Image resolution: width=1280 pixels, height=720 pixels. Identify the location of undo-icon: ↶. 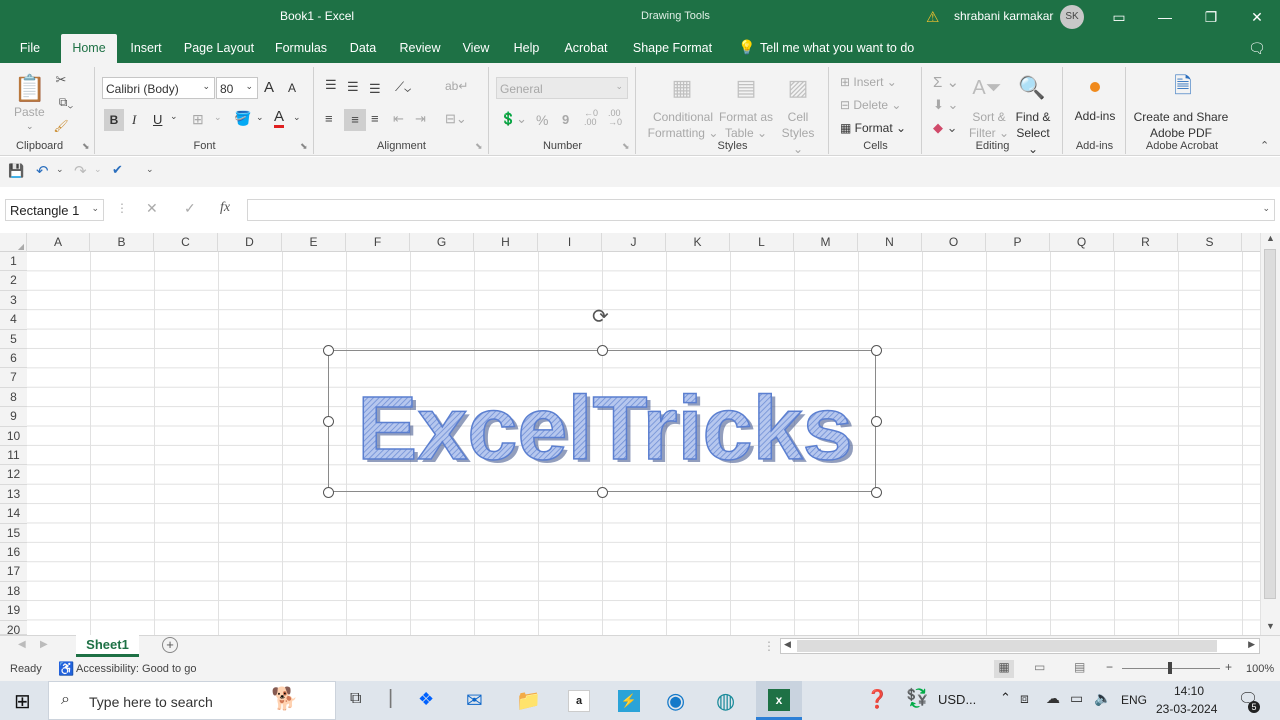
(42, 171).